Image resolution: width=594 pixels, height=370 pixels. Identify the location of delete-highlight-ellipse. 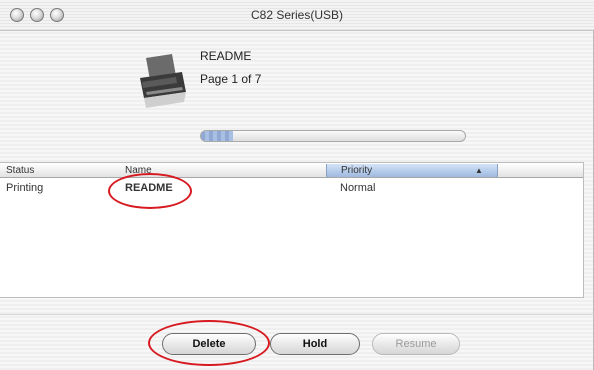
(209, 343).